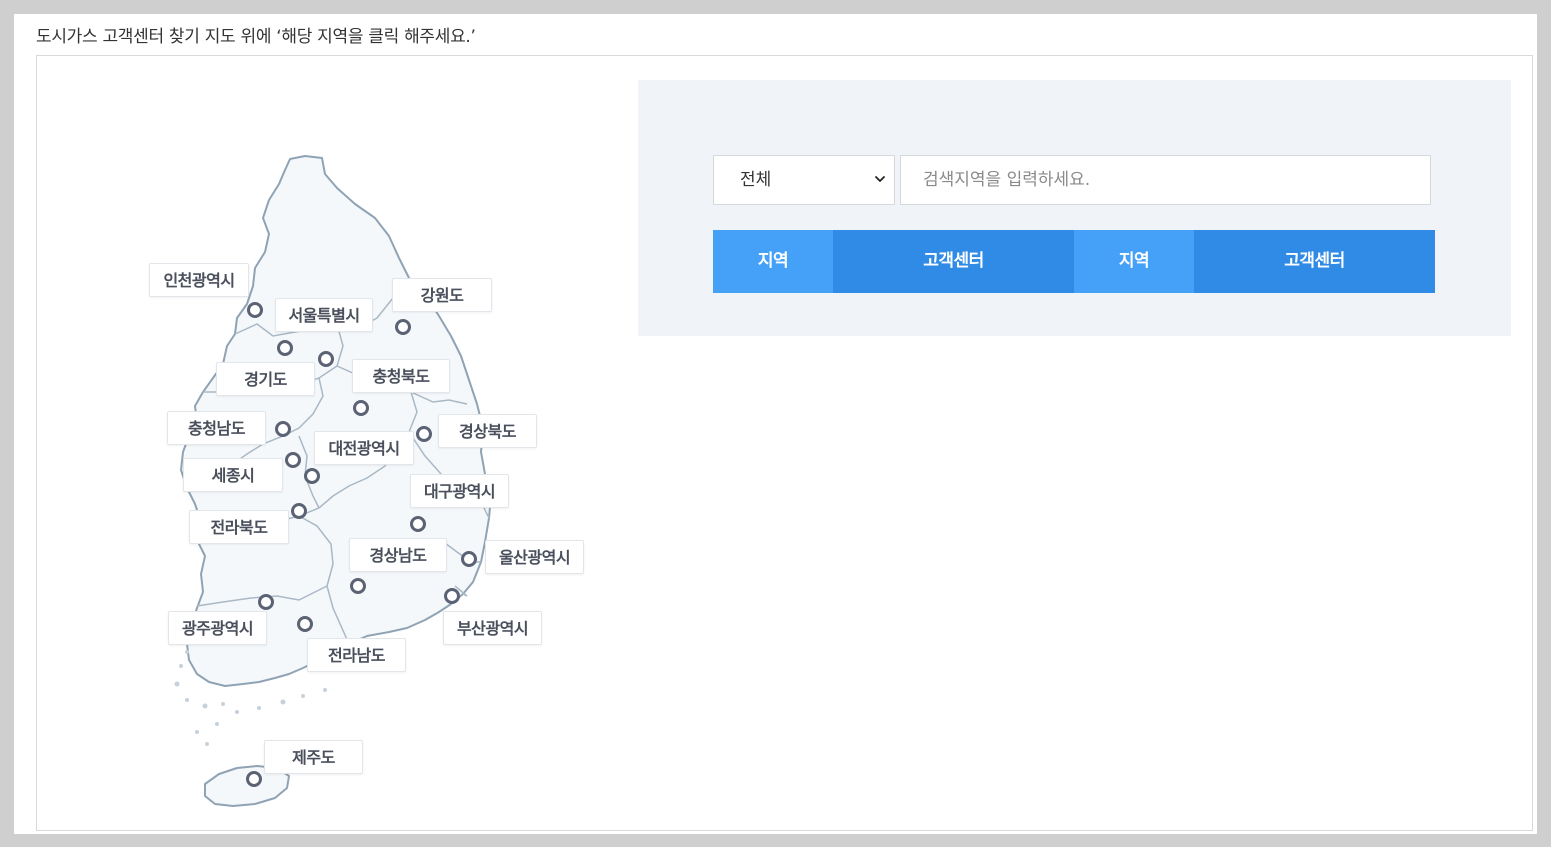 The image size is (1551, 847). Describe the element at coordinates (492, 628) in the screenshot. I see `region-label-busan: 부산광역시` at that location.